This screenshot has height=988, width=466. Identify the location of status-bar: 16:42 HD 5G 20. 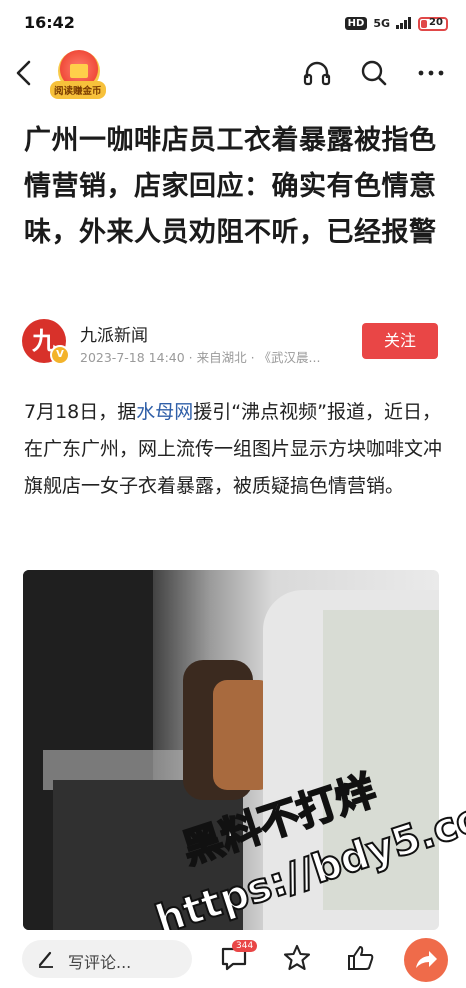
(233, 23).